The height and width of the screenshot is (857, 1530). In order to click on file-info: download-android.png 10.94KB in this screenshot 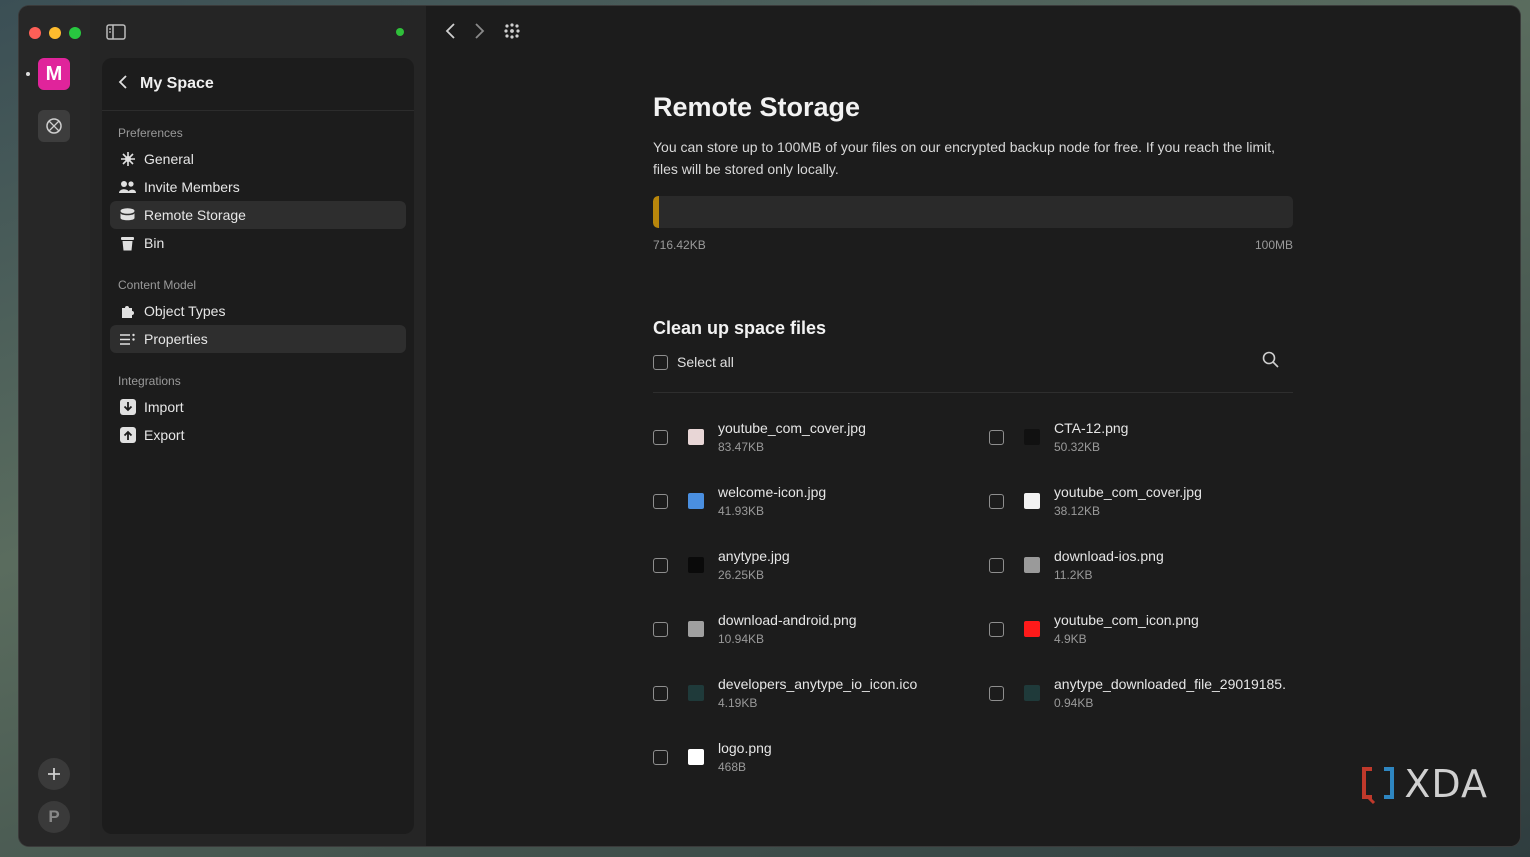, I will do `click(787, 629)`.